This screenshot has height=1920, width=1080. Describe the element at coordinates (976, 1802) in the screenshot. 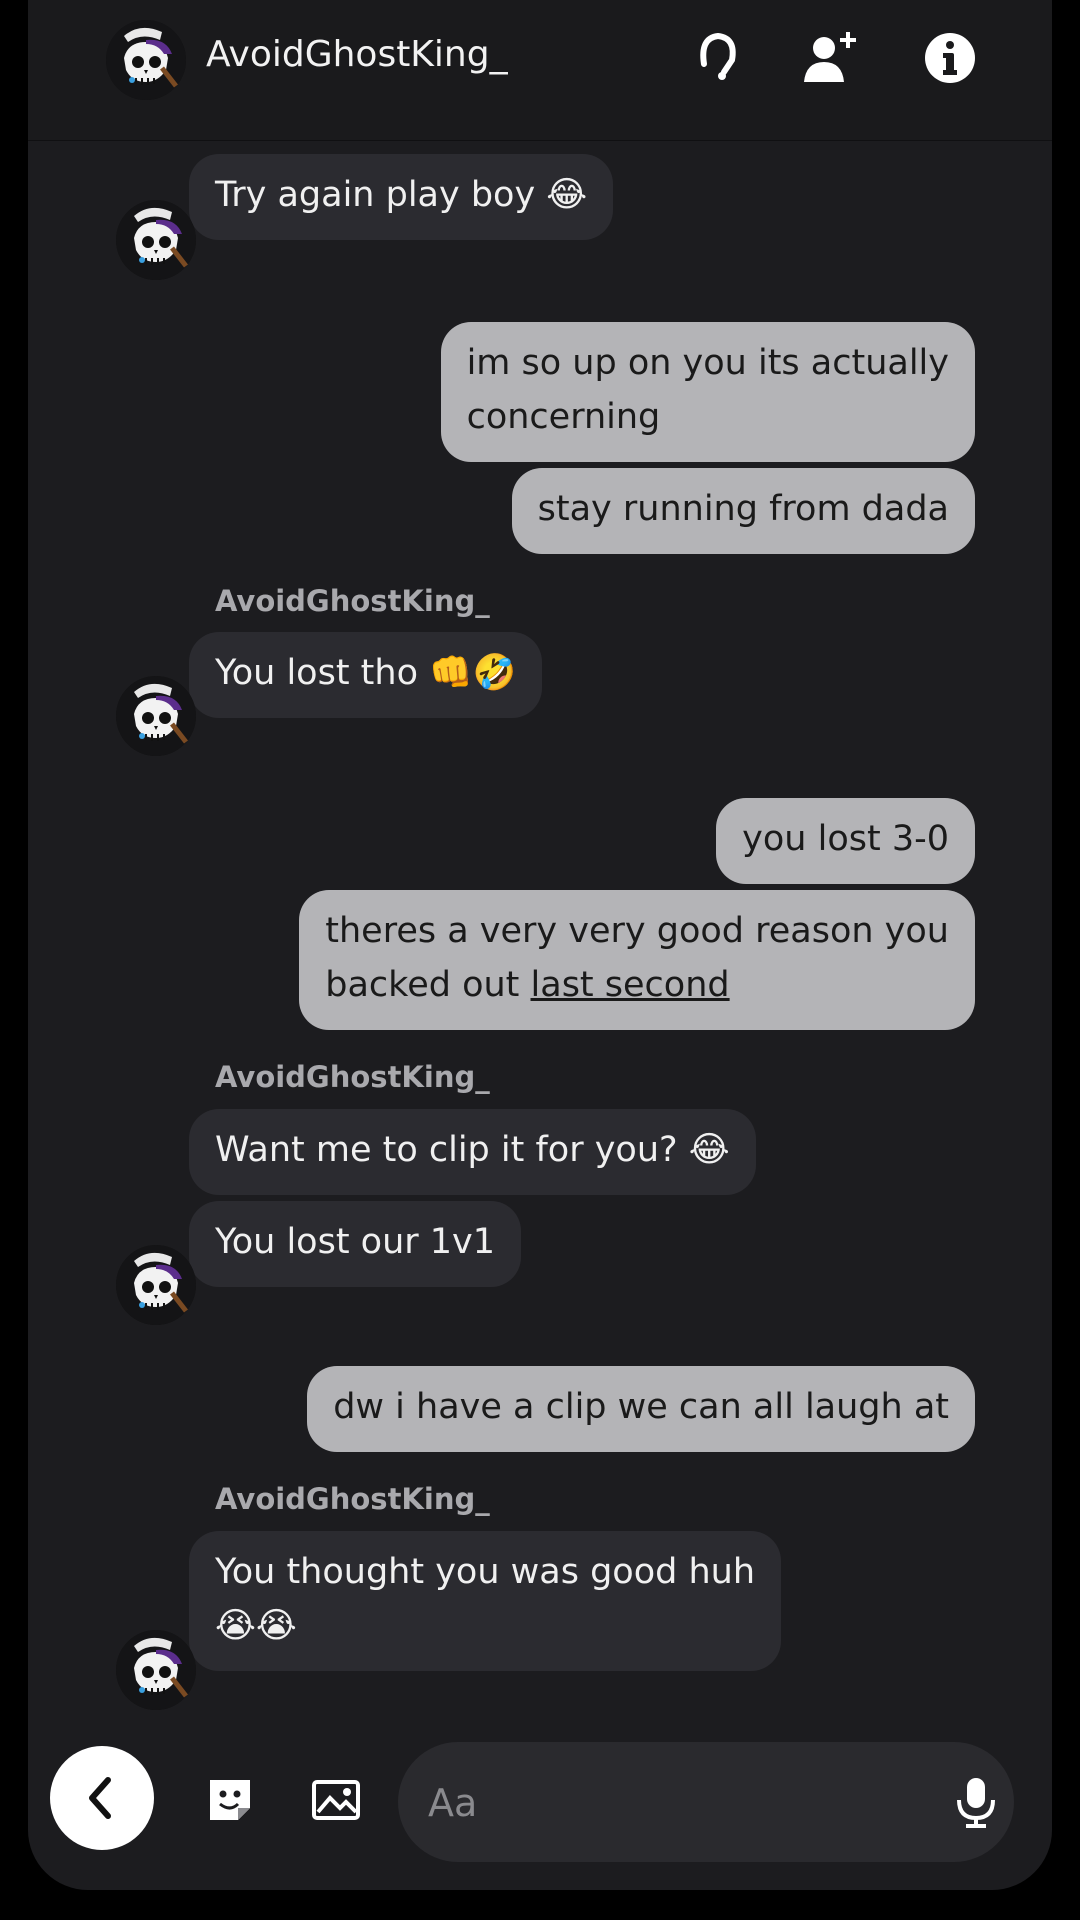

I see `microphone-icon` at that location.